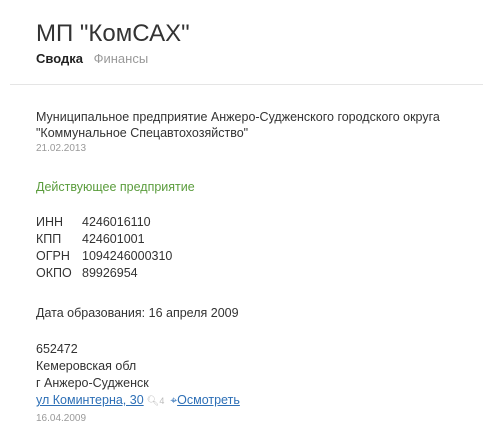 This screenshot has width=483, height=444. Describe the element at coordinates (115, 187) in the screenshot. I see `status-text: Действующее предприятие` at that location.